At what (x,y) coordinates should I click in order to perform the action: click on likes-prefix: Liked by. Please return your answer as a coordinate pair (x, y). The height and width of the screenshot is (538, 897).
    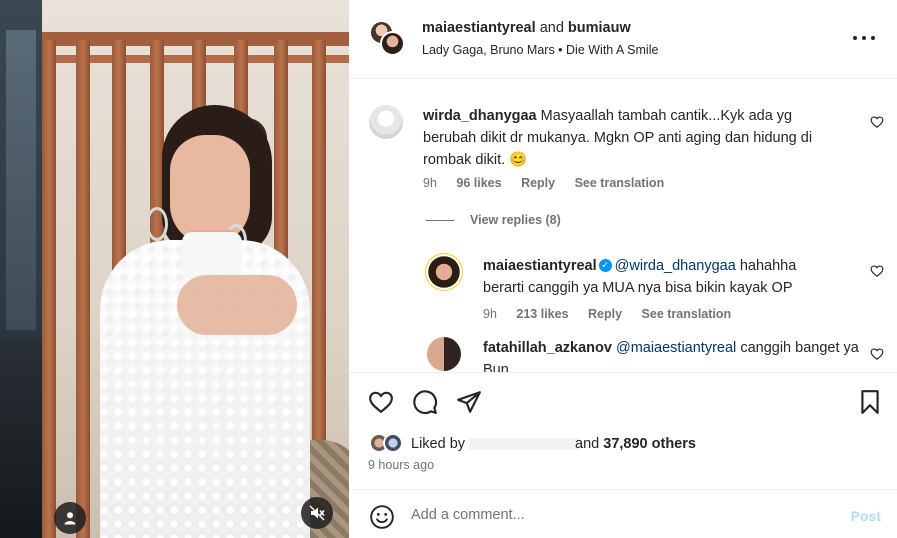
    Looking at the image, I should click on (438, 444).